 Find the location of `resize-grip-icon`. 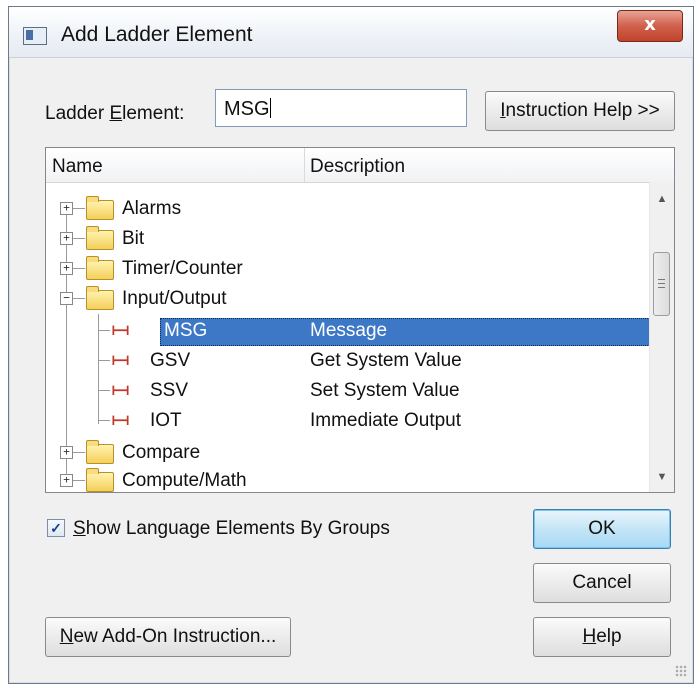

resize-grip-icon is located at coordinates (681, 671).